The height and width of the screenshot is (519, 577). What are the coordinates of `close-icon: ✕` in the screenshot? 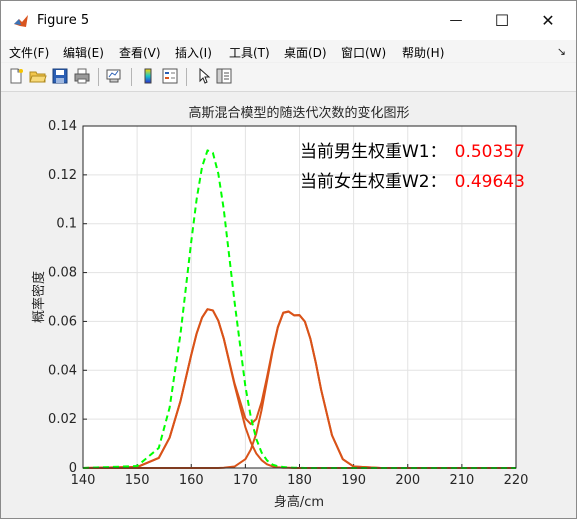 It's located at (548, 20).